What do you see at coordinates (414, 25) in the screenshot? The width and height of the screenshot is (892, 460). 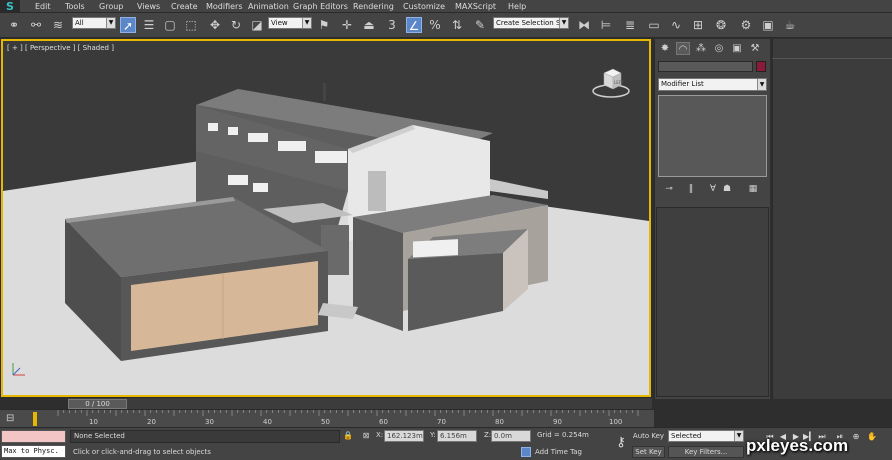 I see `angle-snap-icon: ∠` at bounding box center [414, 25].